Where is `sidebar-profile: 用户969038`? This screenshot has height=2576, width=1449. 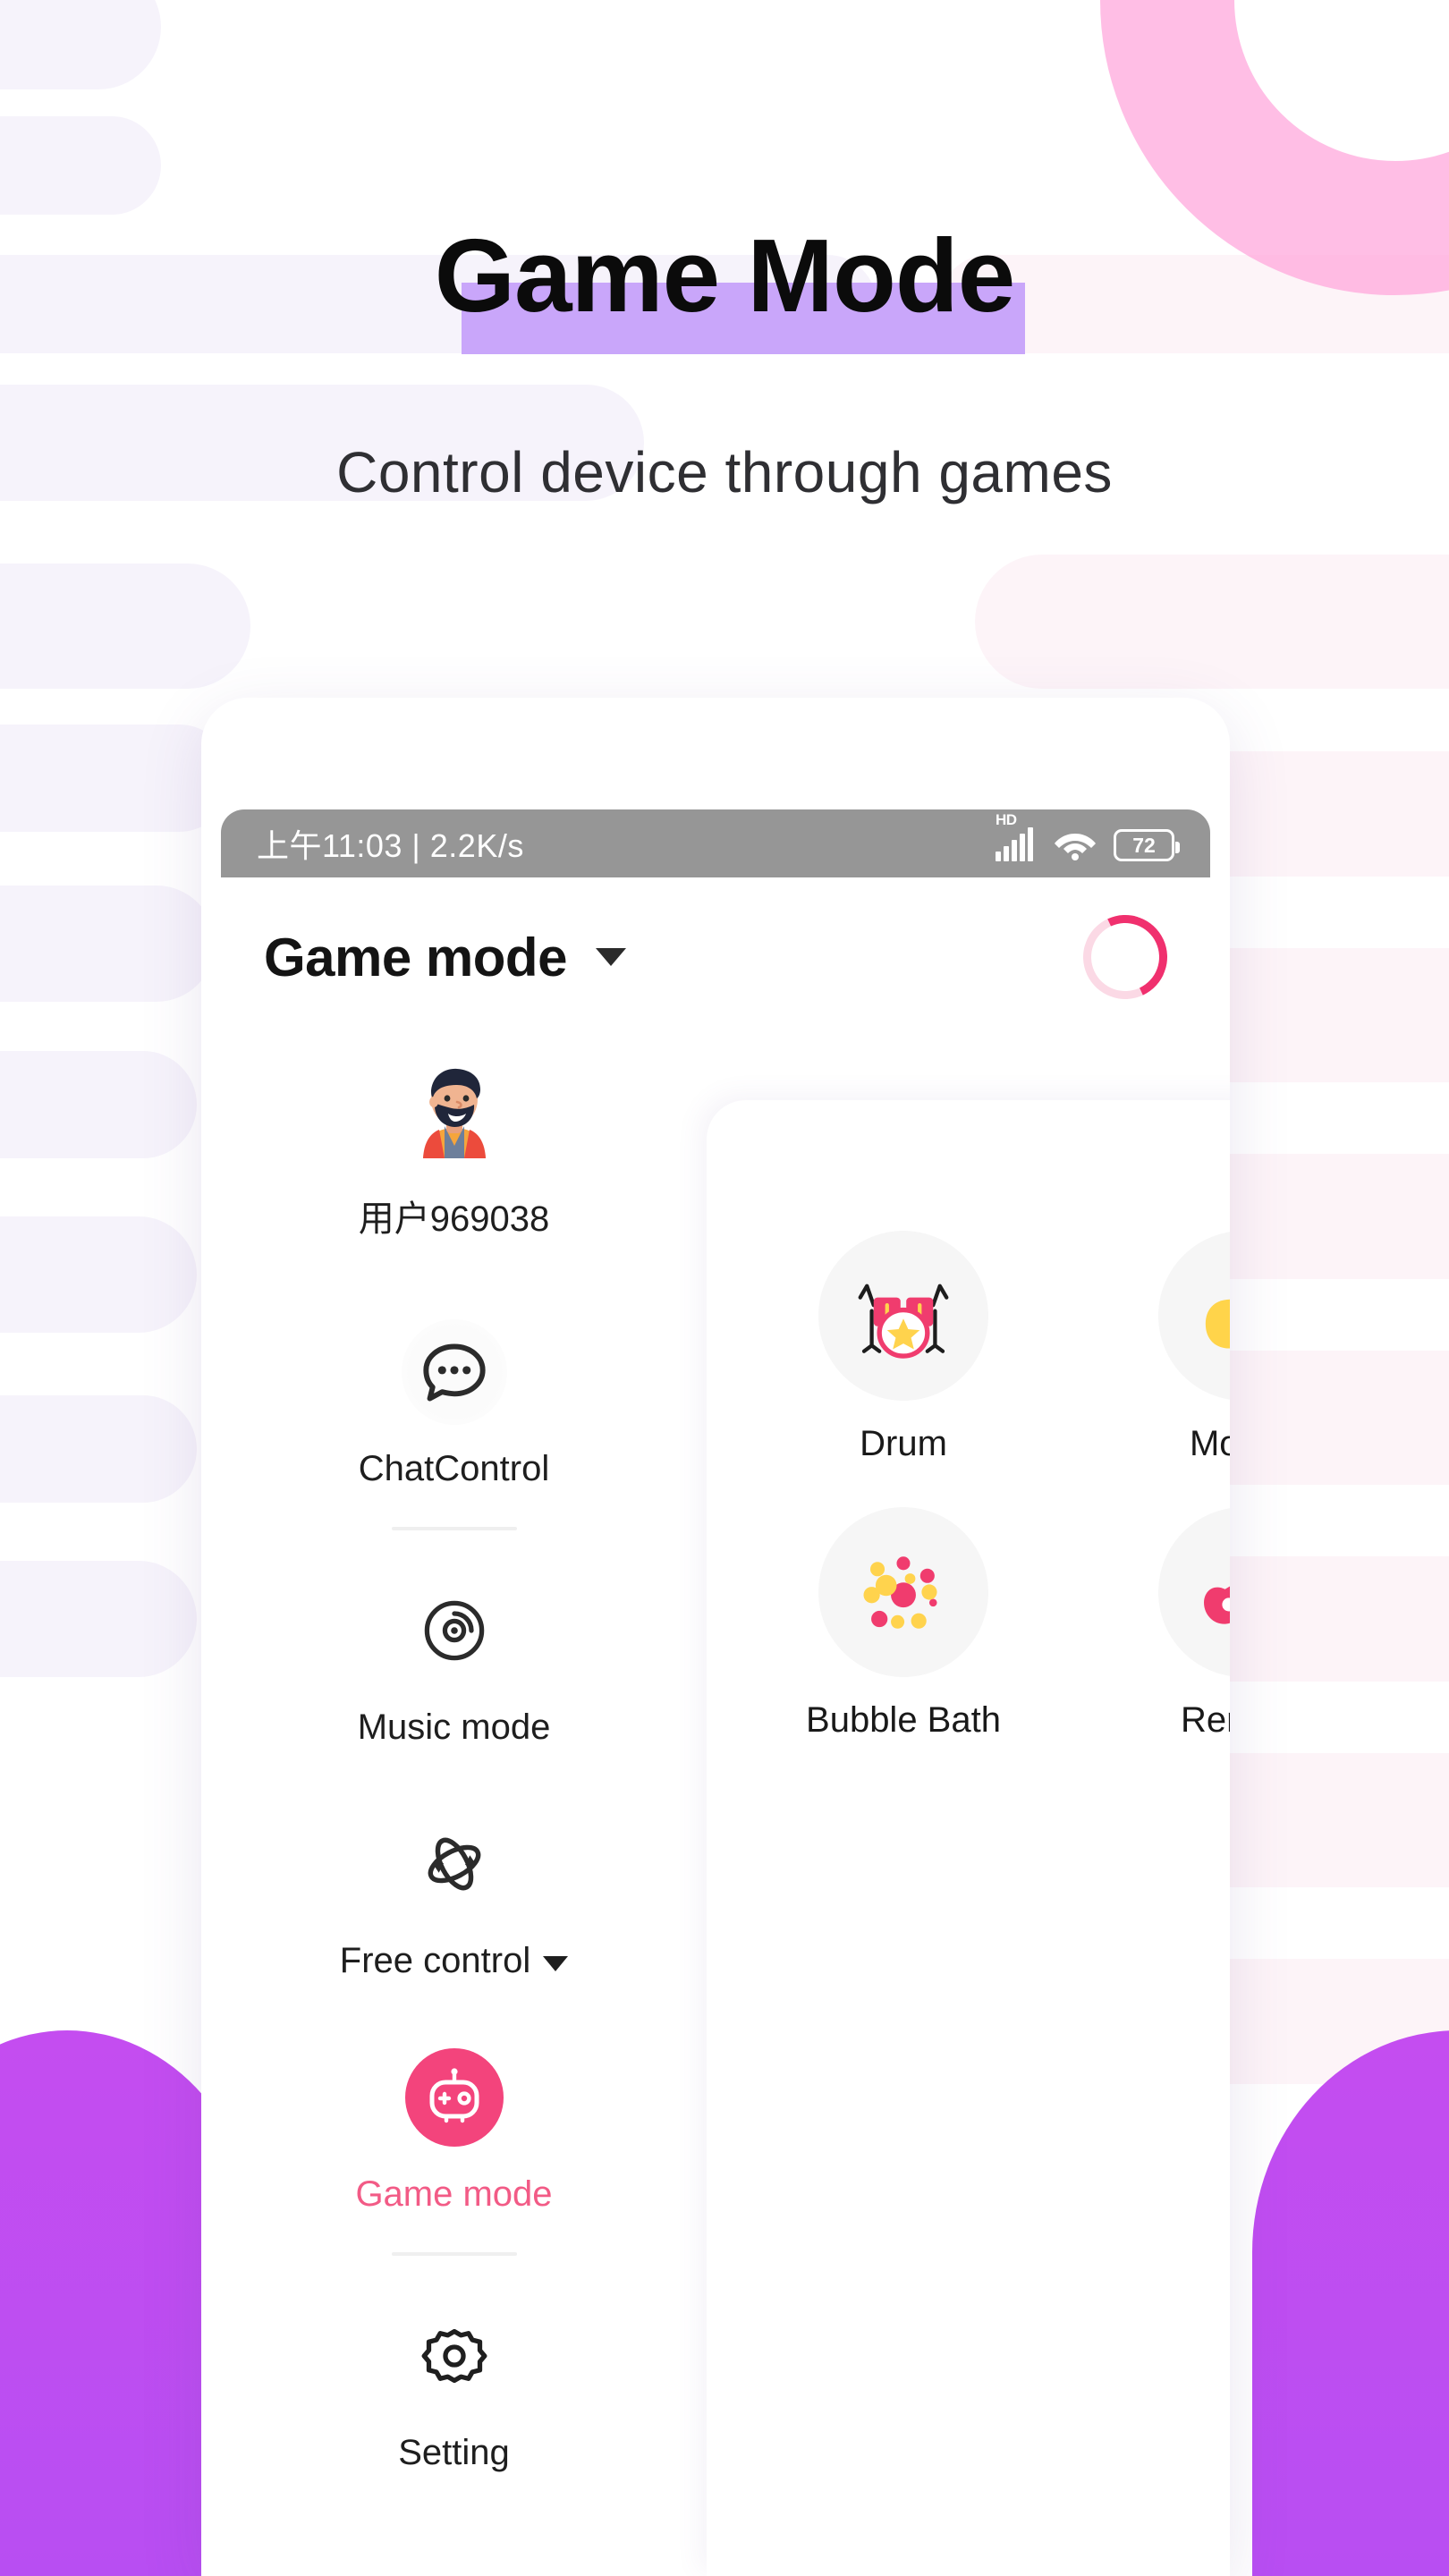 sidebar-profile: 用户969038 is located at coordinates (454, 1150).